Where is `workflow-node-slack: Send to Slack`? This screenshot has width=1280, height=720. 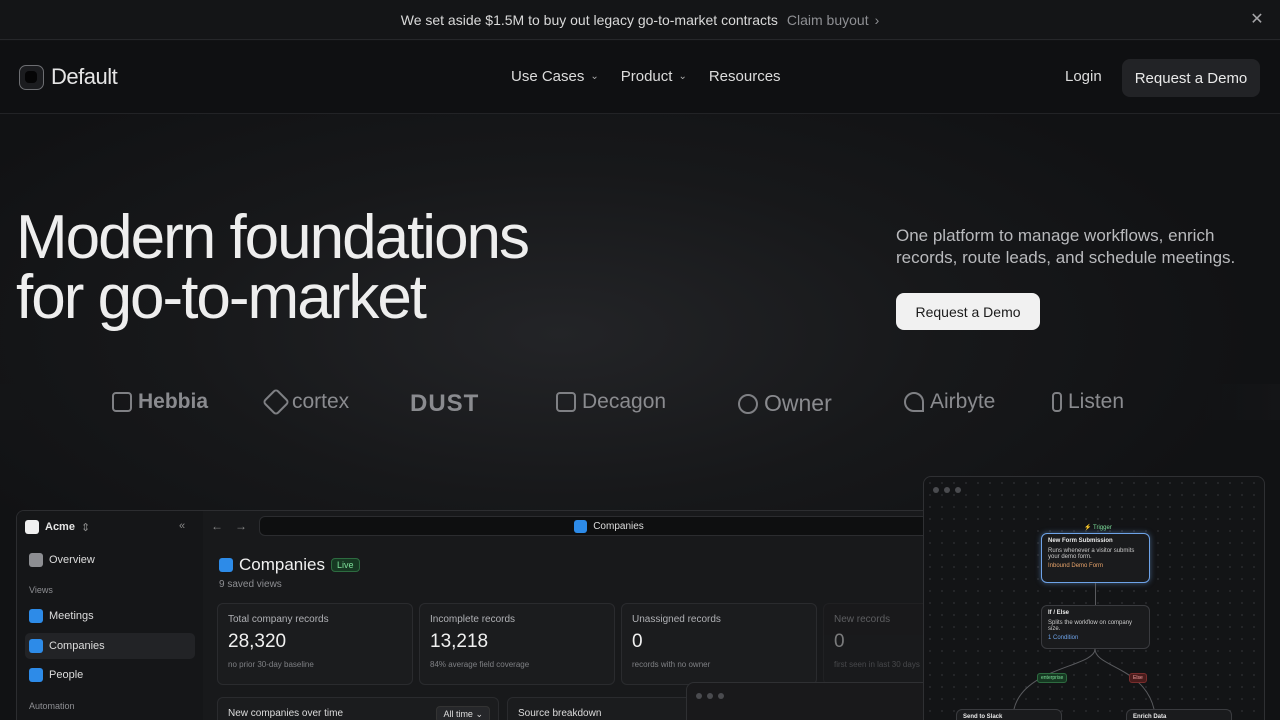
workflow-node-slack: Send to Slack is located at coordinates (1009, 714).